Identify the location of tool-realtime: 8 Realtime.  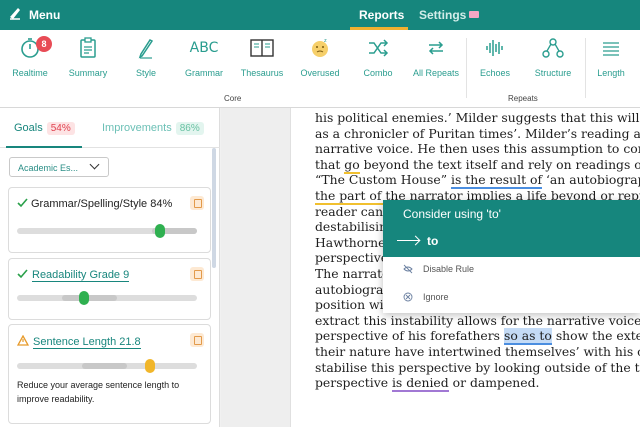
(30, 57).